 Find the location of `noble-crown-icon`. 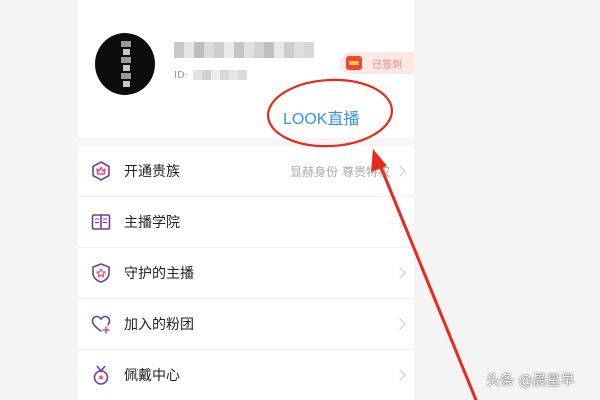

noble-crown-icon is located at coordinates (101, 171).